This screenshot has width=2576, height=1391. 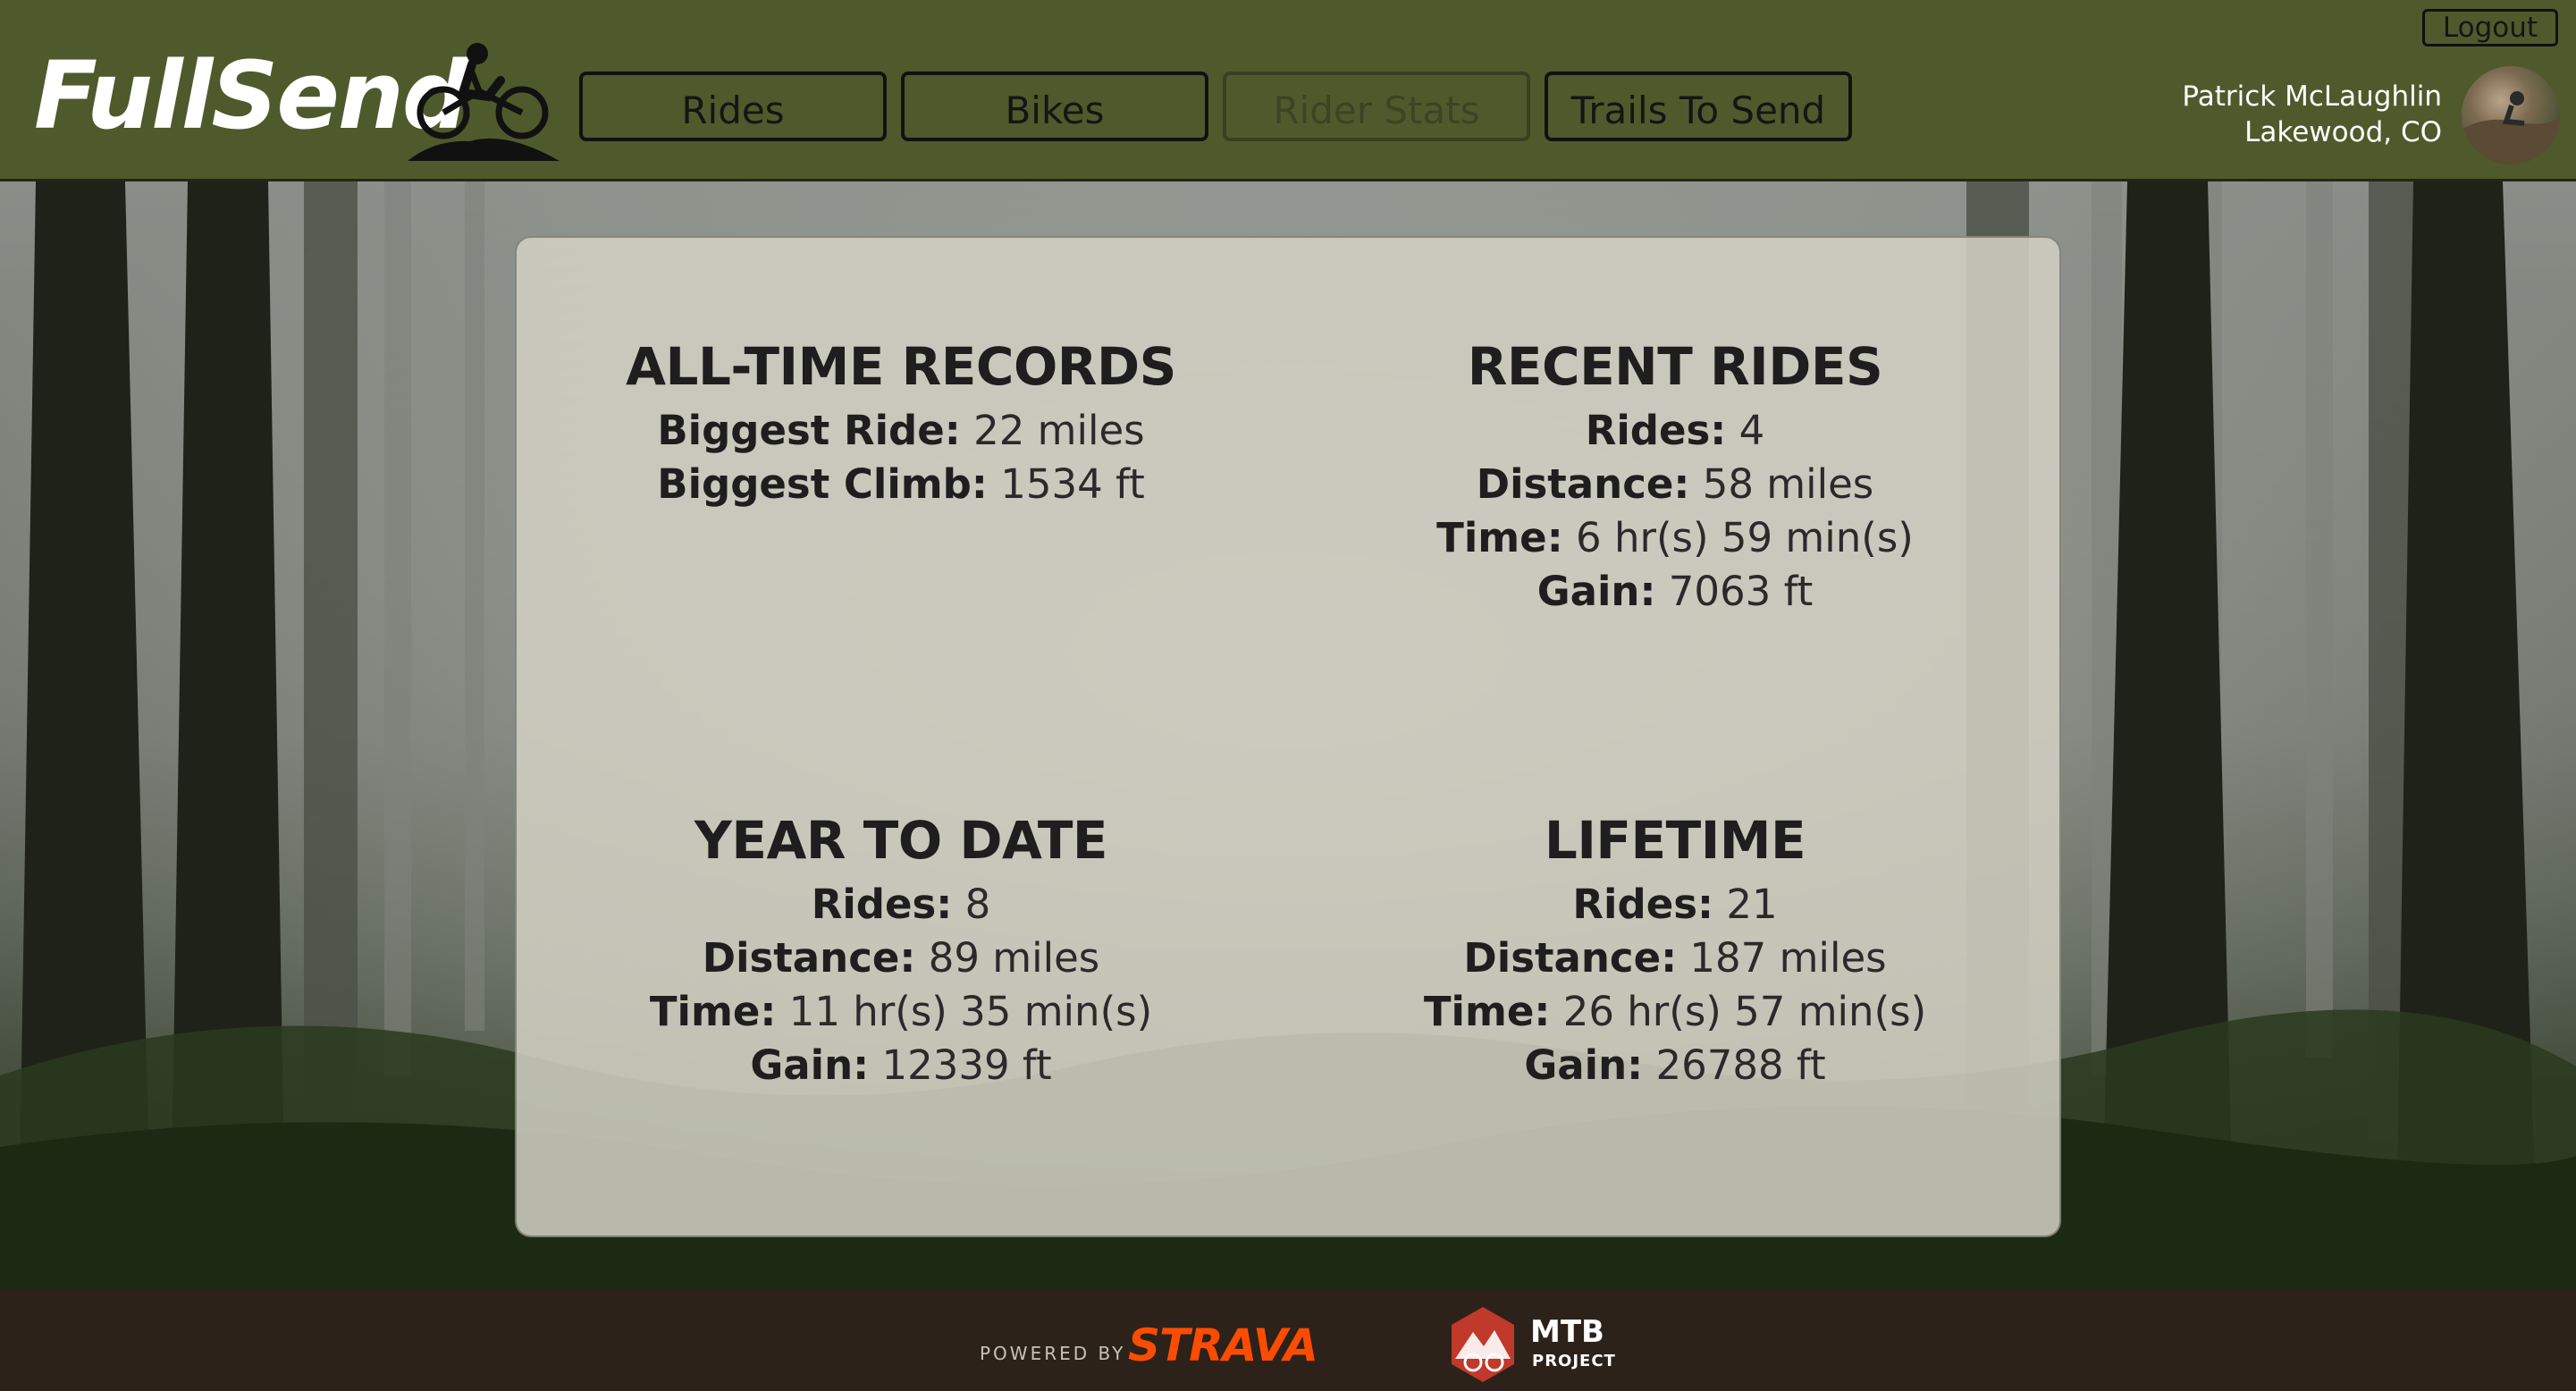 I want to click on stat-rides: Rides: 21, so click(x=1675, y=905).